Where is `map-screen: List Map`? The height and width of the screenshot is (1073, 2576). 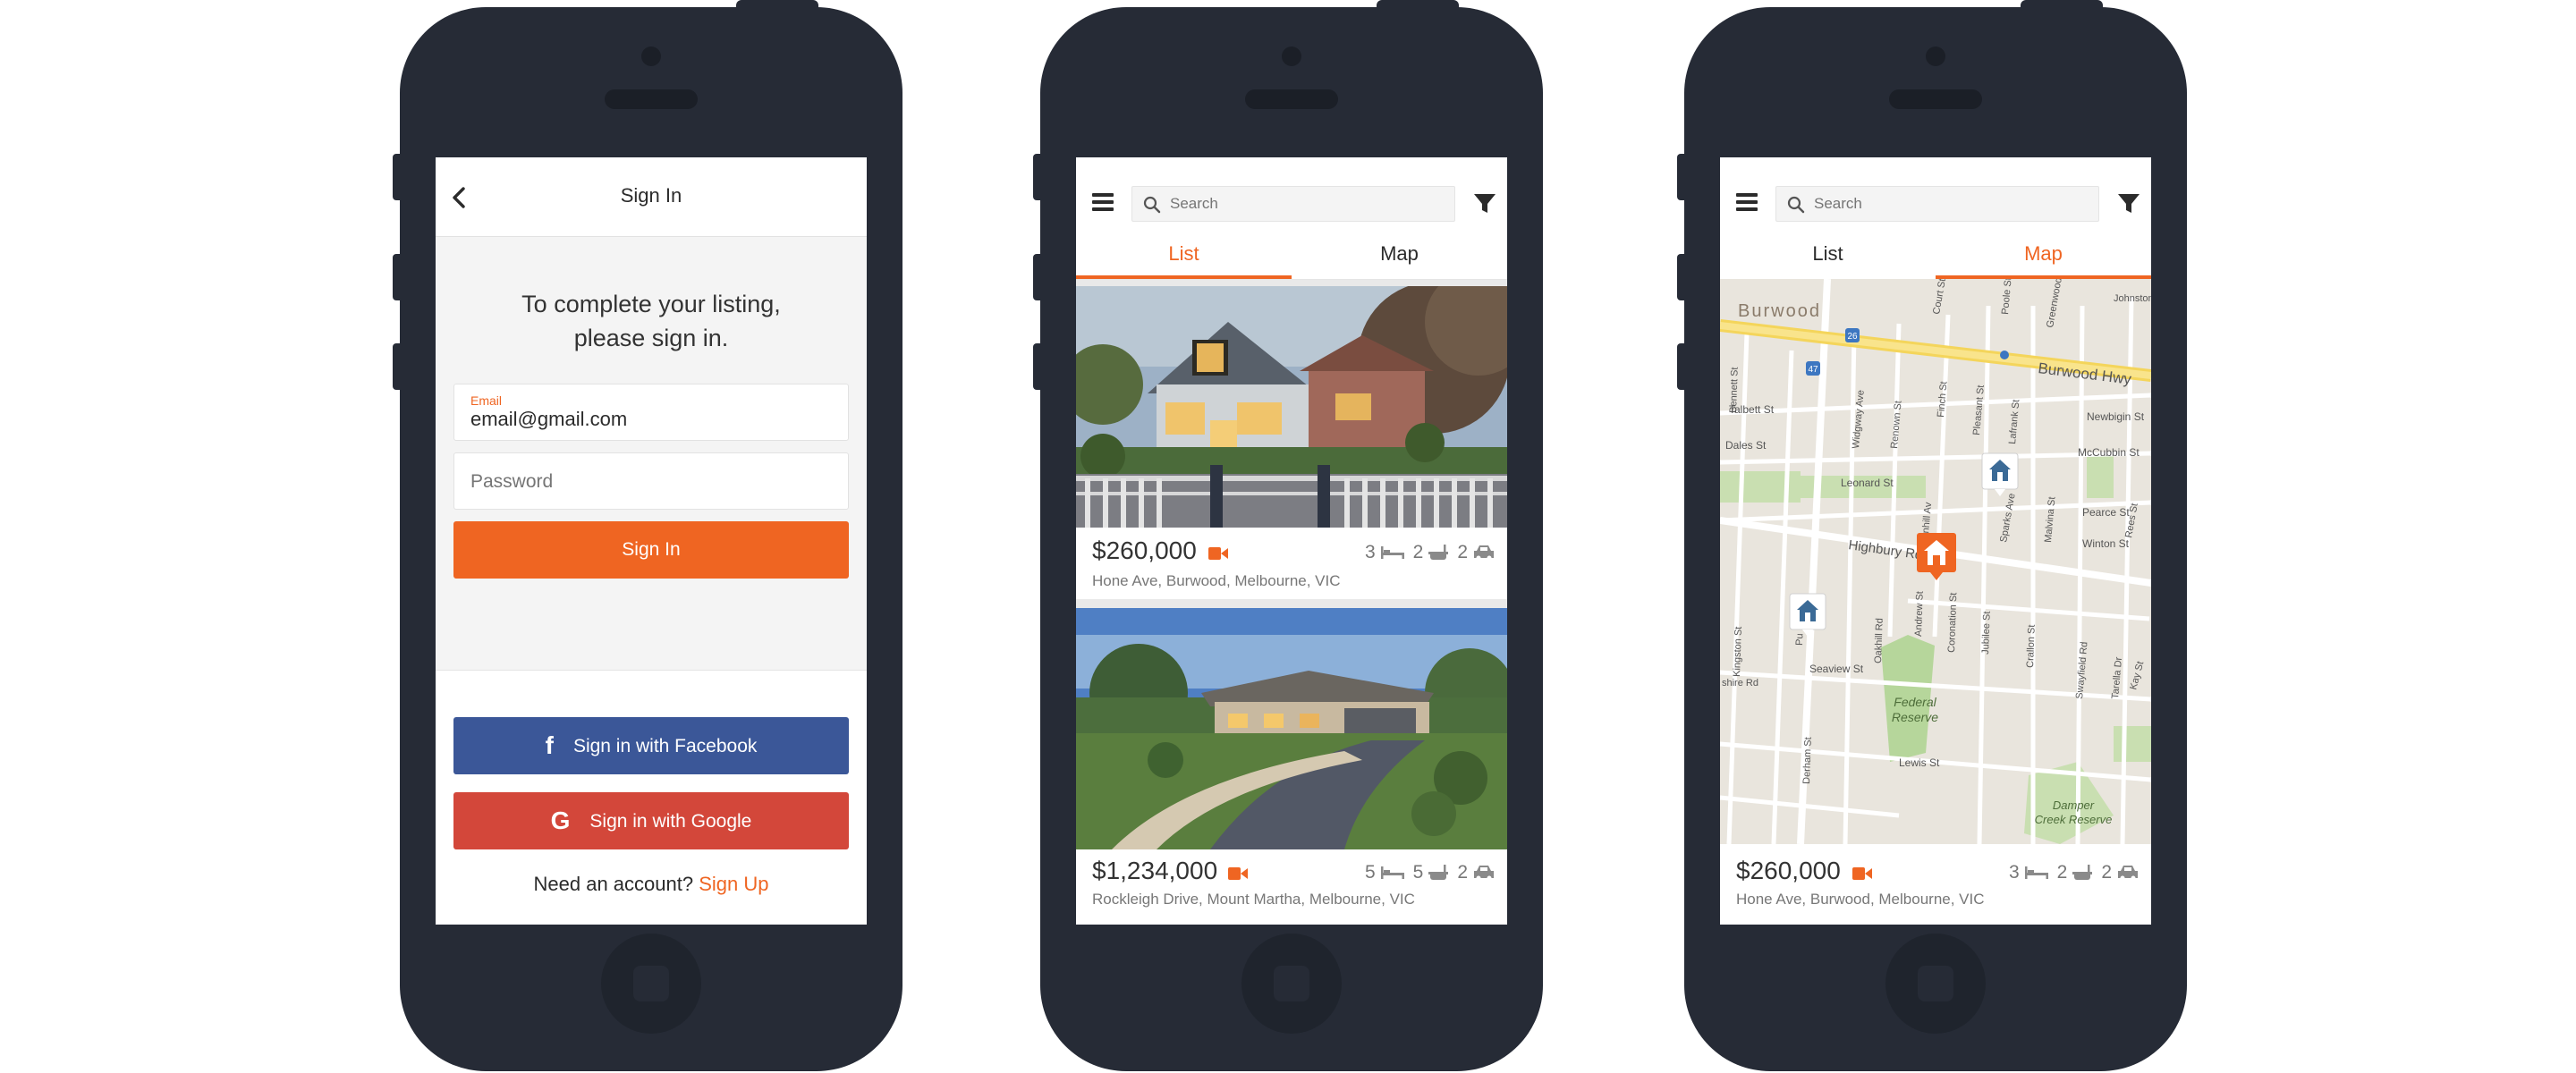
map-screen: List Map is located at coordinates (1935, 541).